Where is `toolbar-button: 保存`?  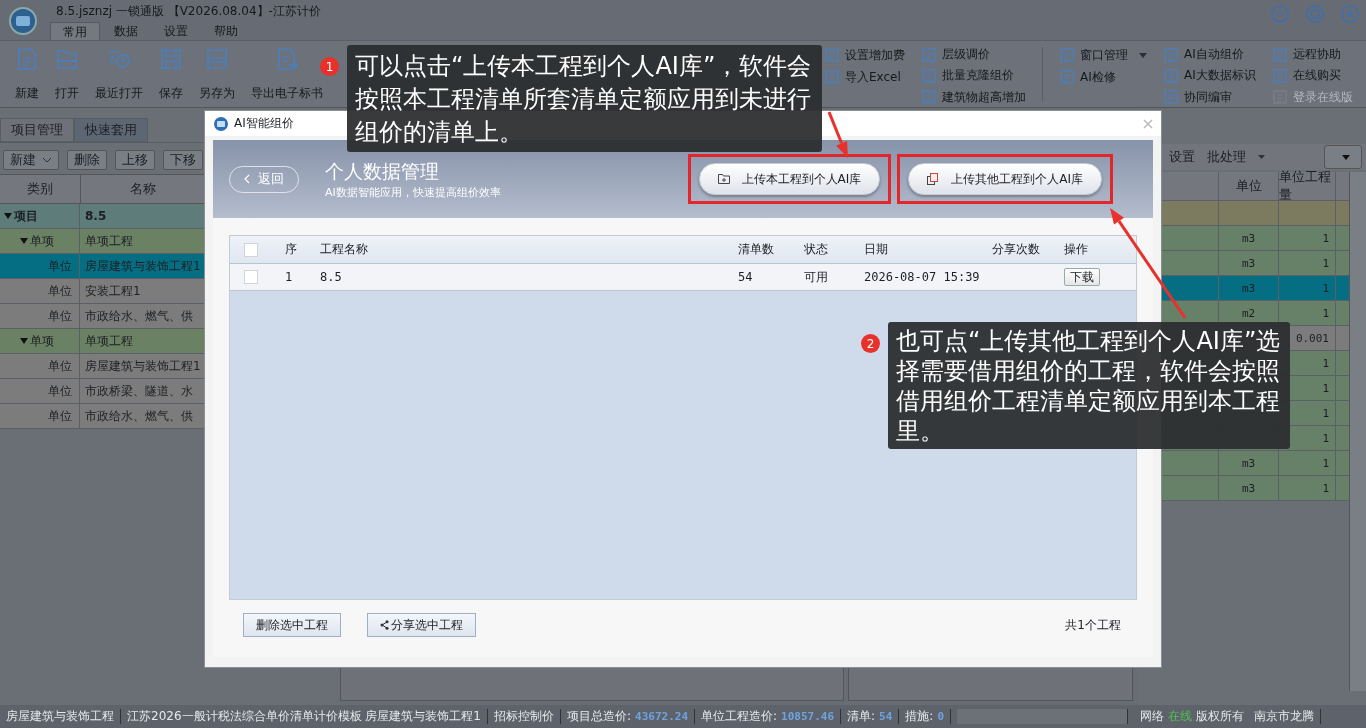 toolbar-button: 保存 is located at coordinates (171, 74).